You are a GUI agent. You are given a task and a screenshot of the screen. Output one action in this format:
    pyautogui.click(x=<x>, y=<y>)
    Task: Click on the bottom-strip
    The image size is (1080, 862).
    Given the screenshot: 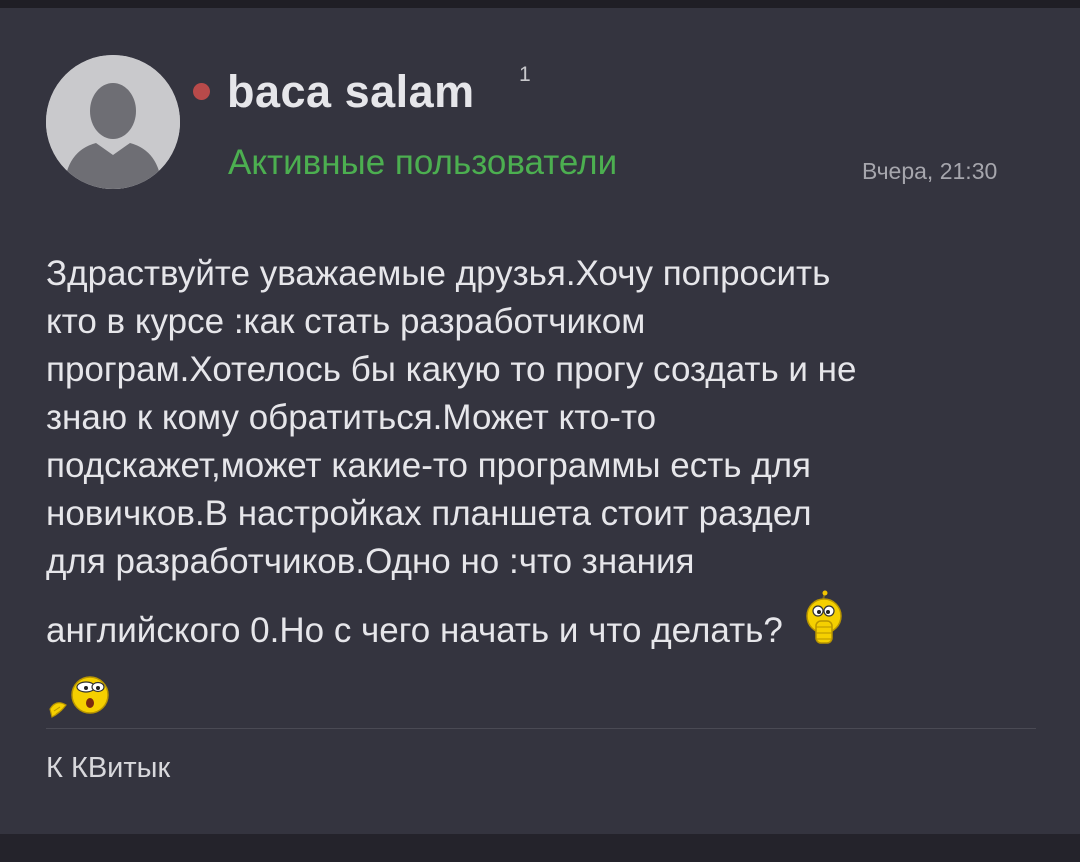 What is the action you would take?
    pyautogui.click(x=540, y=848)
    